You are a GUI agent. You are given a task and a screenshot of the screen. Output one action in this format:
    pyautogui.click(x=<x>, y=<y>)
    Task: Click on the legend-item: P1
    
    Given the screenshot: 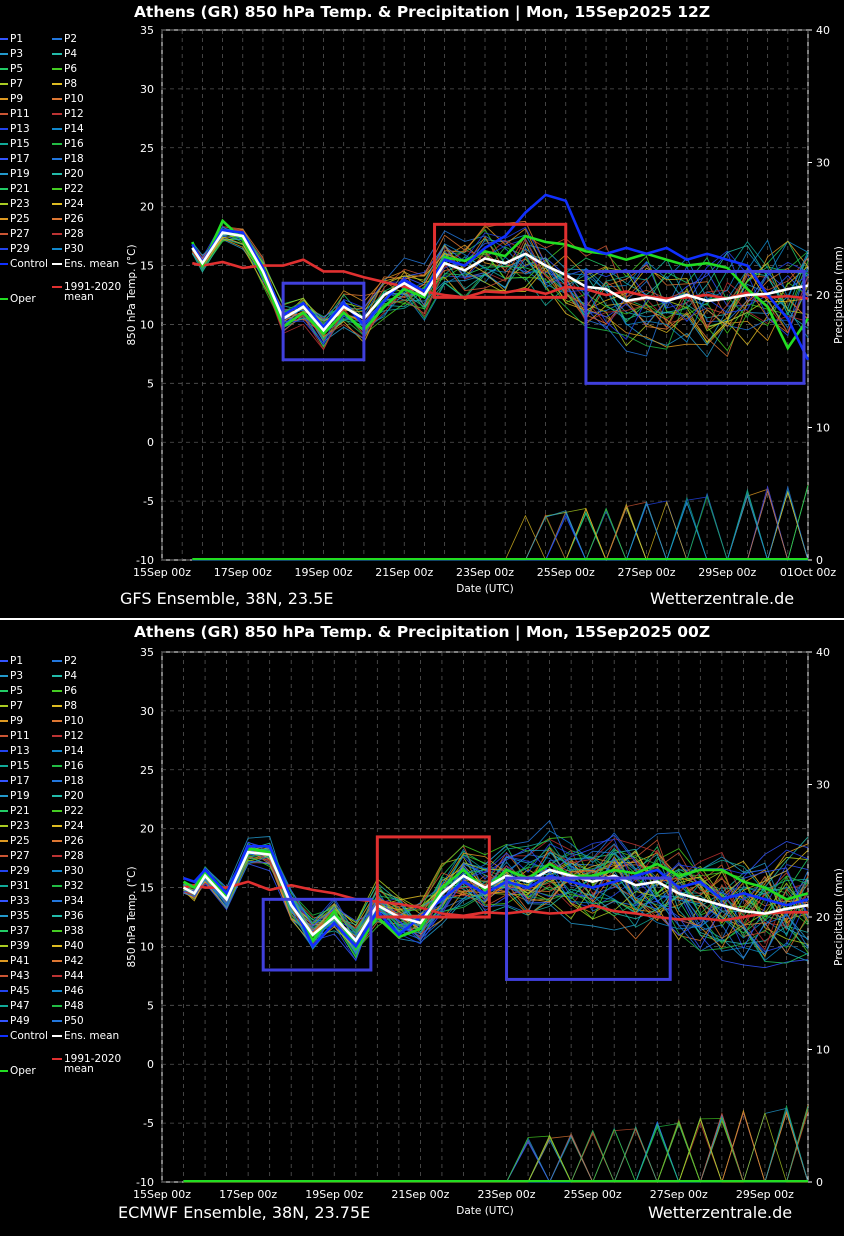 What is the action you would take?
    pyautogui.click(x=11, y=661)
    